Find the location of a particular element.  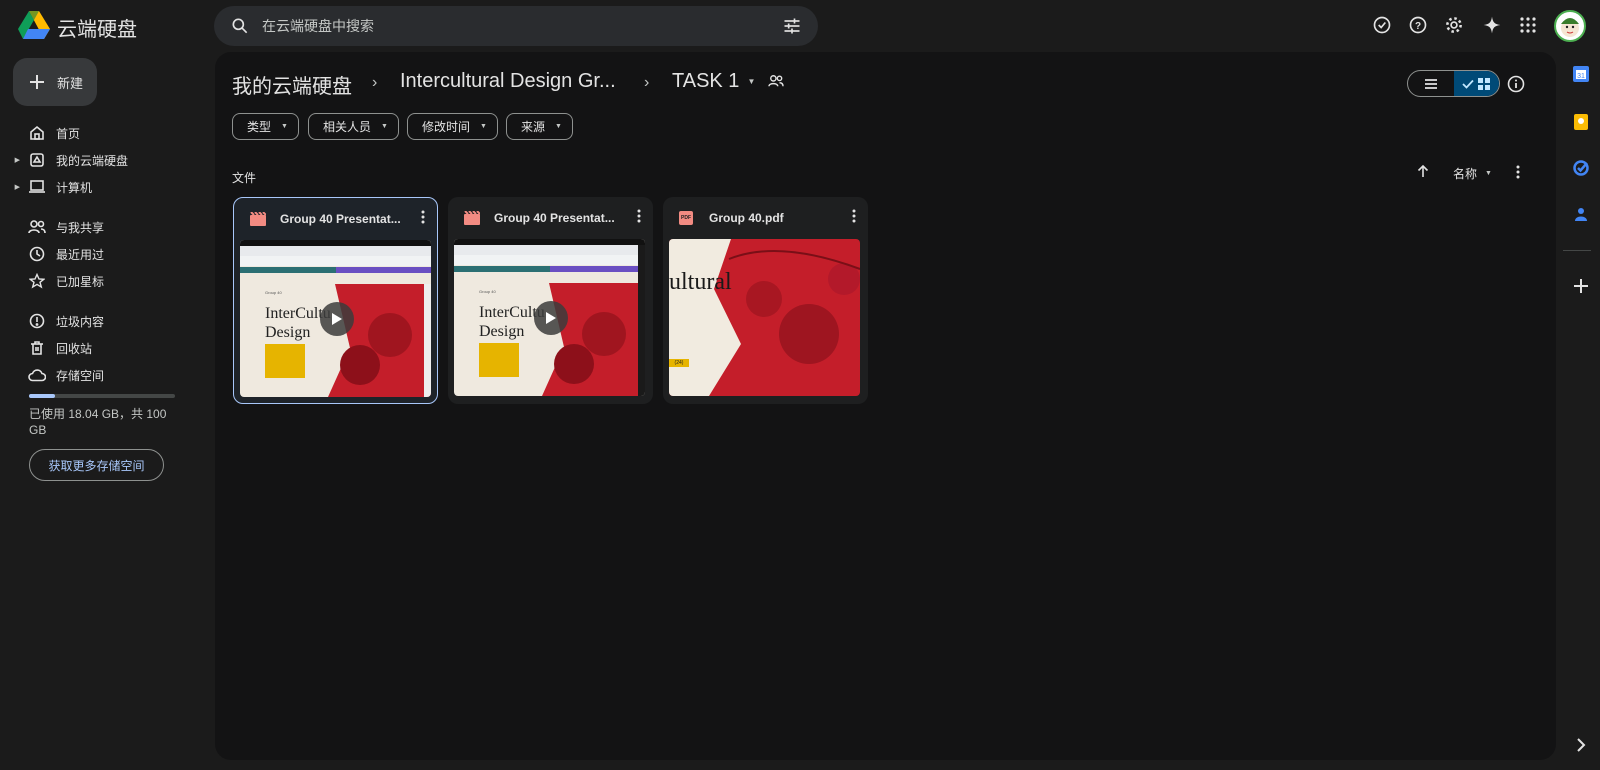

current-folder-name: TASK 1 is located at coordinates (706, 81).